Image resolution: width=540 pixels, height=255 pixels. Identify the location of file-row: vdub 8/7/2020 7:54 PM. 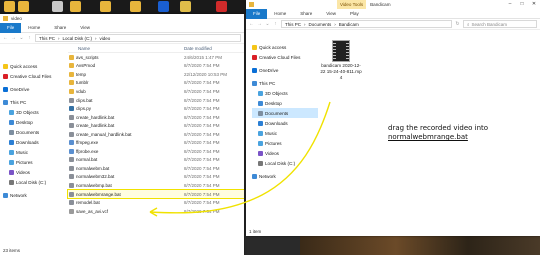
(156, 91).